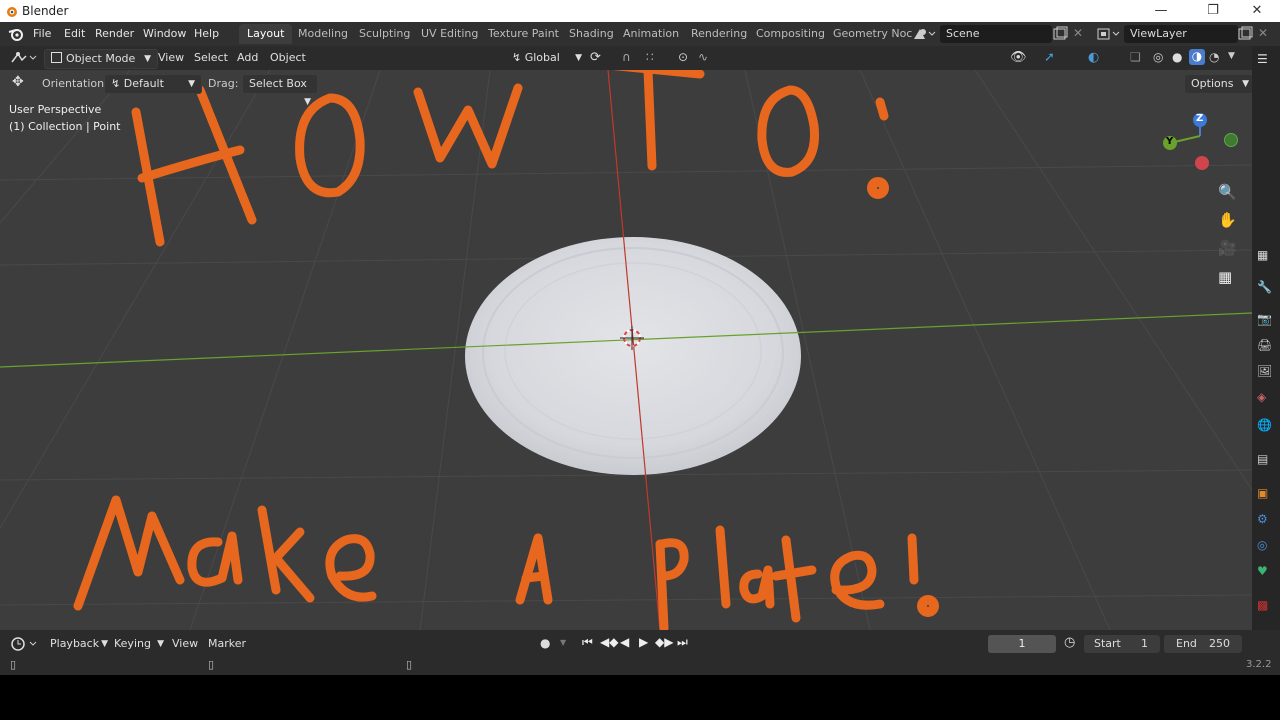  Describe the element at coordinates (651, 34) in the screenshot. I see `tab-animation: Animation` at that location.